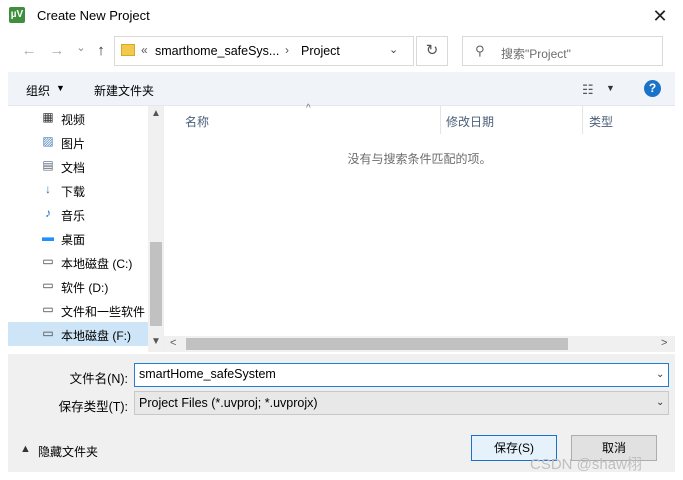 This screenshot has height=480, width=683. I want to click on sidebar-item-label: 音乐, so click(73, 216).